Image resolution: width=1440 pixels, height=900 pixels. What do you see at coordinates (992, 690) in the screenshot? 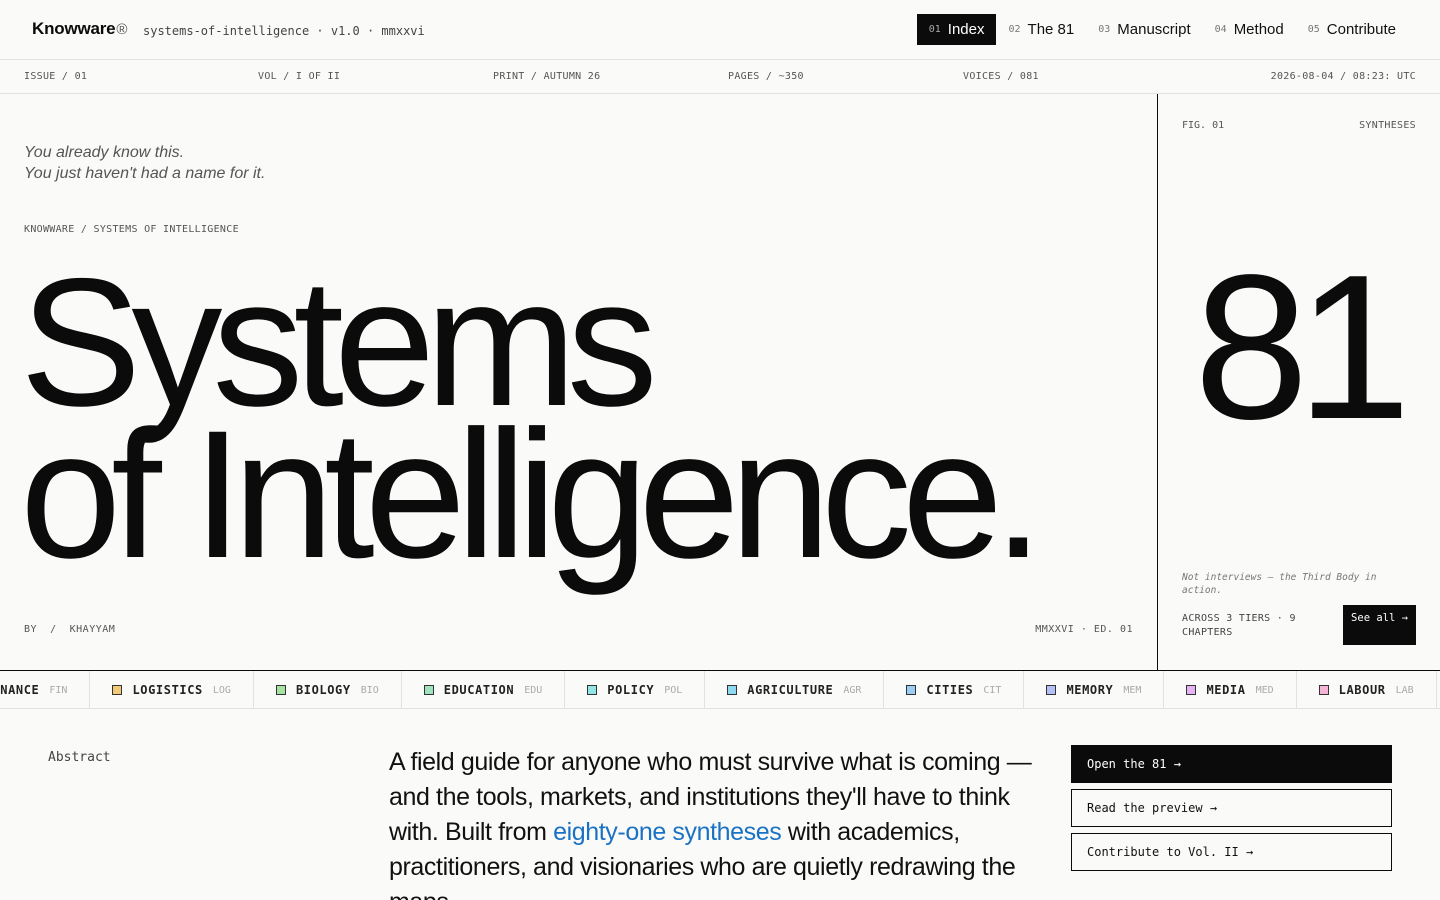
I see `ticker-item-code: CIT` at bounding box center [992, 690].